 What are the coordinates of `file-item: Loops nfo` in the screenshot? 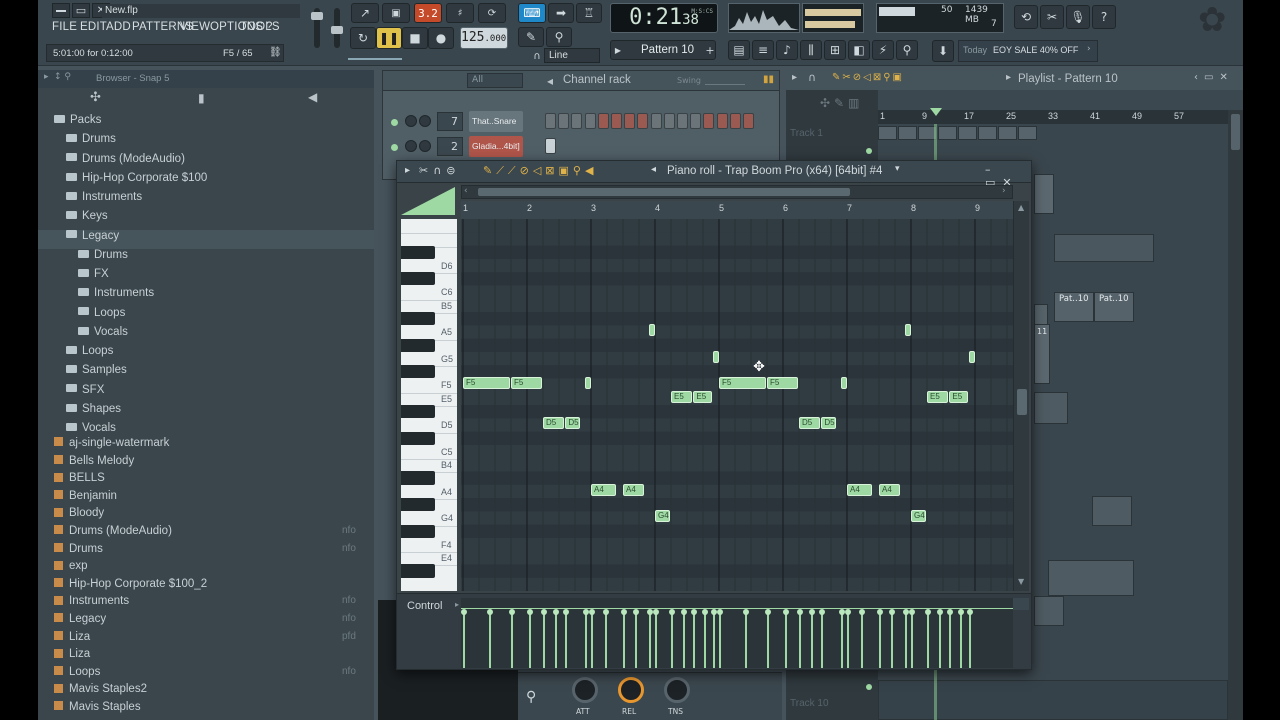 It's located at (206, 674).